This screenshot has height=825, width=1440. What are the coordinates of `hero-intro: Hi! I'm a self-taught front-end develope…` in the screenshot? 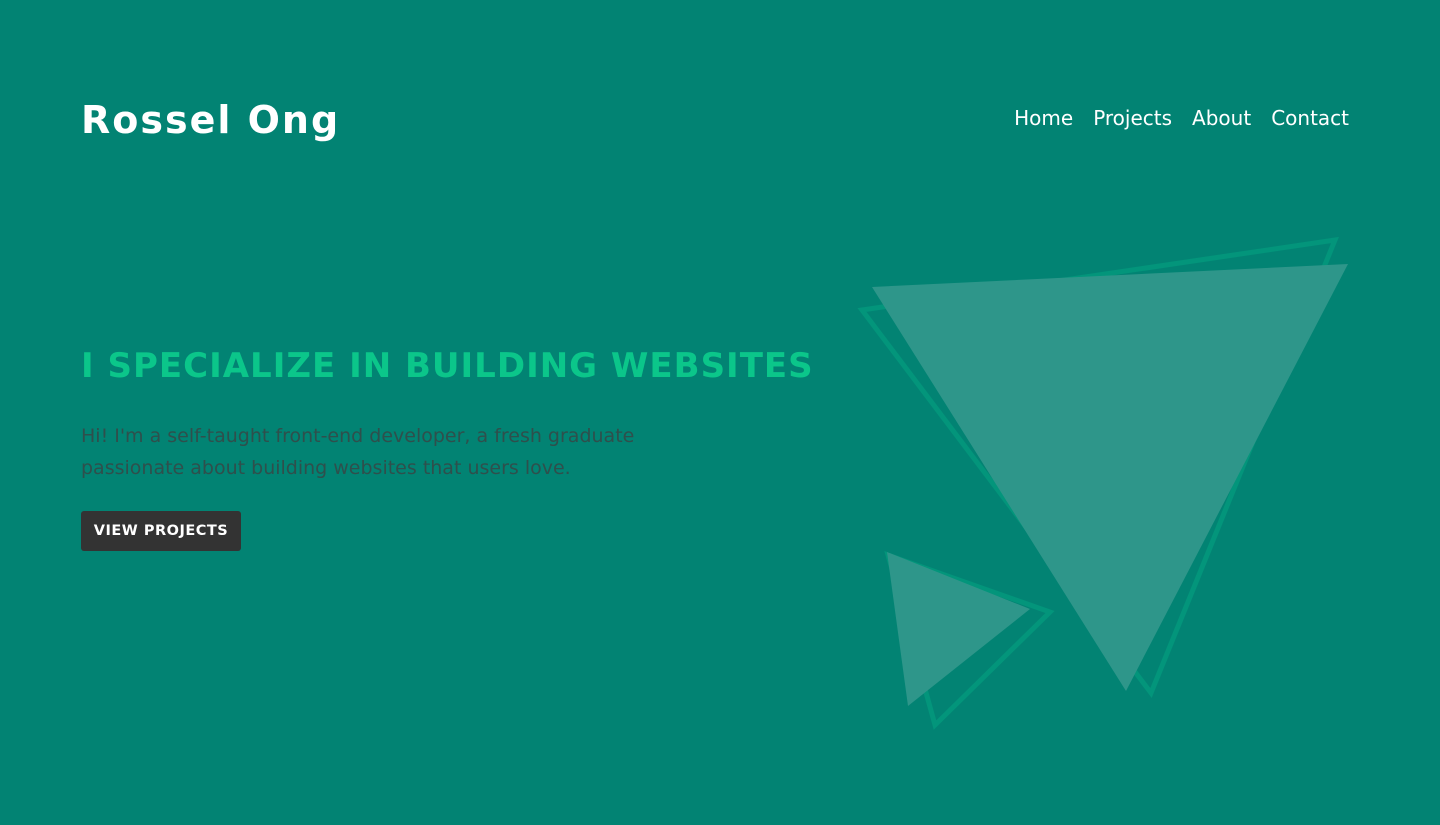 It's located at (358, 452).